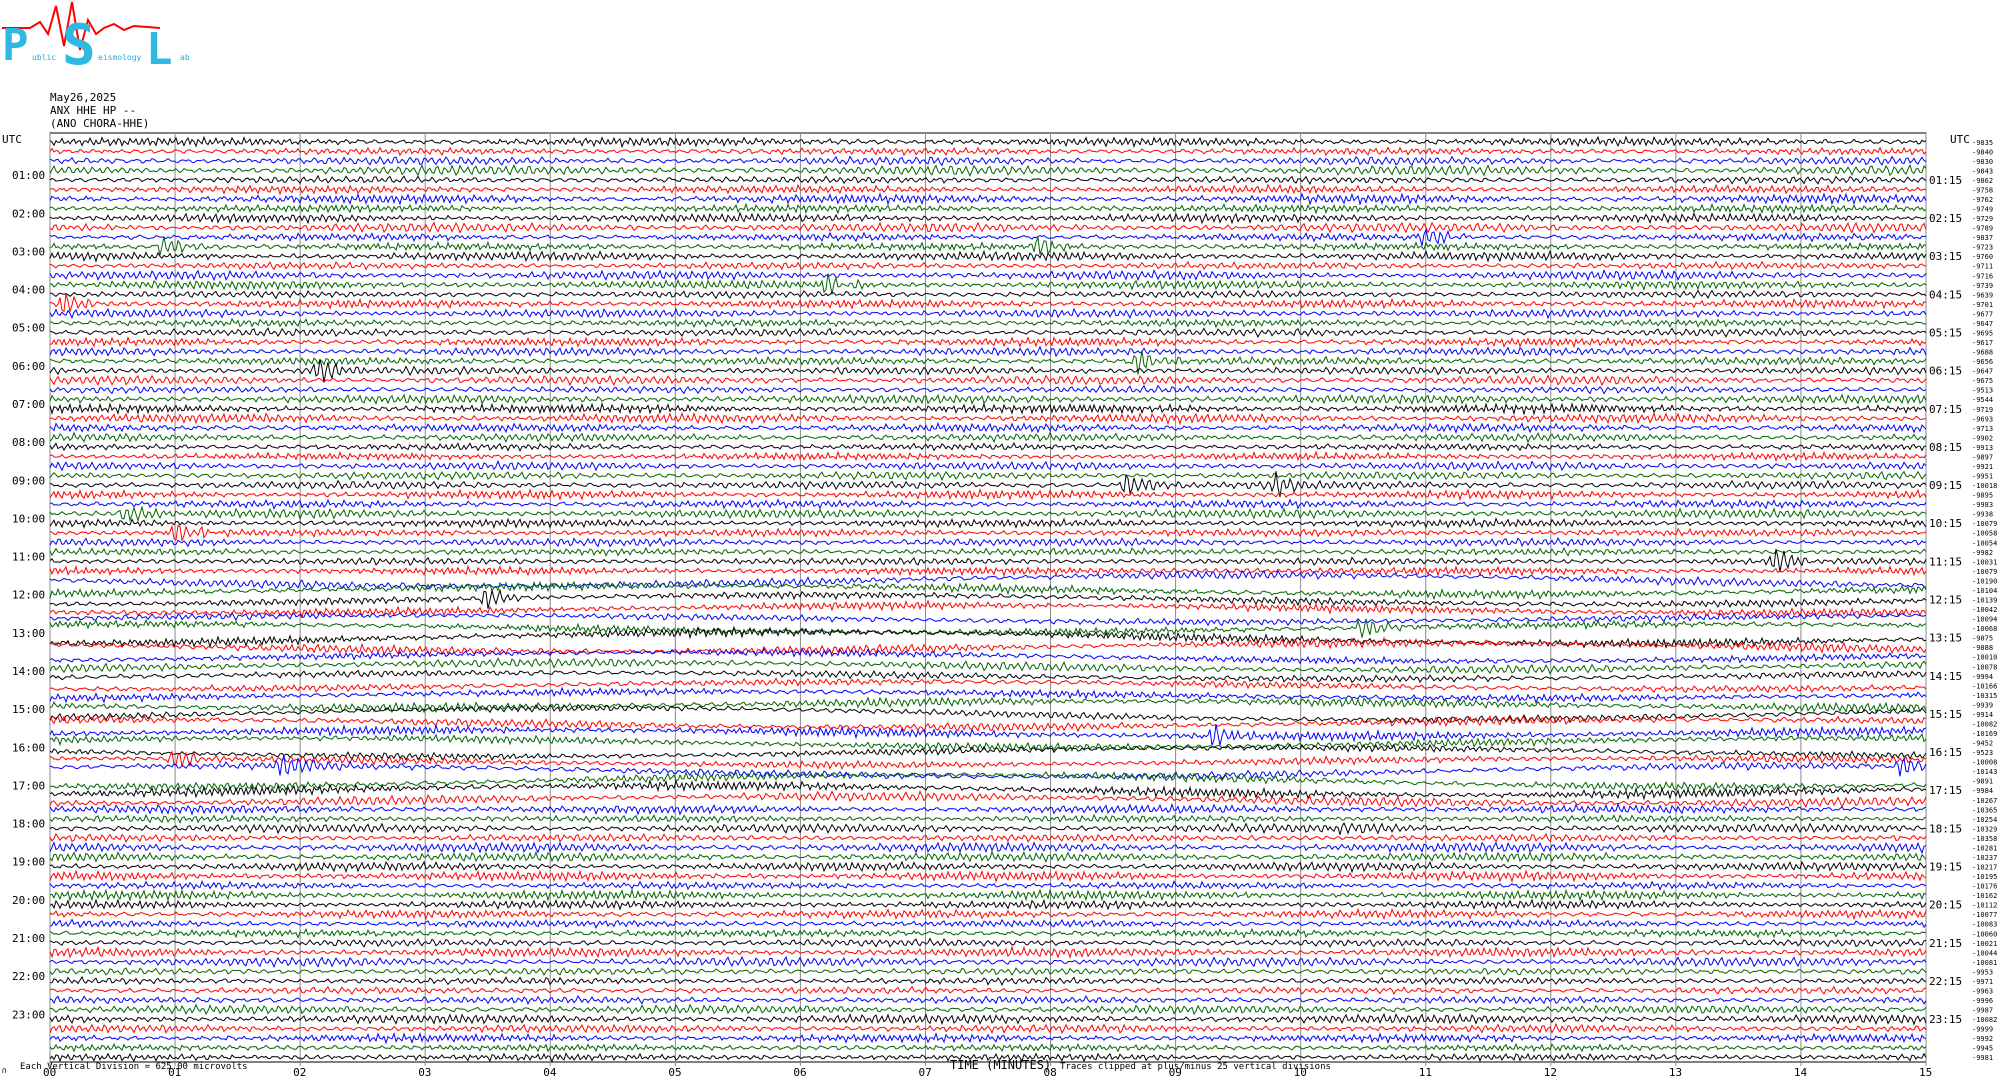 The height and width of the screenshot is (1080, 2010). Describe the element at coordinates (1000, 1065) in the screenshot. I see `x-axis-label: TIME (MINUTES)` at that location.